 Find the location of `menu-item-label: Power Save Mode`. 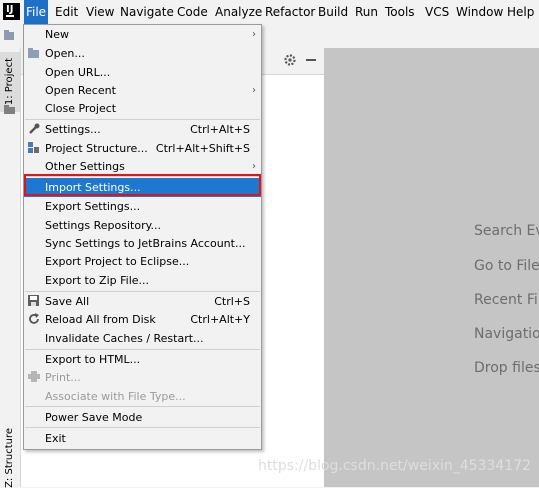

menu-item-label: Power Save Mode is located at coordinates (94, 417).